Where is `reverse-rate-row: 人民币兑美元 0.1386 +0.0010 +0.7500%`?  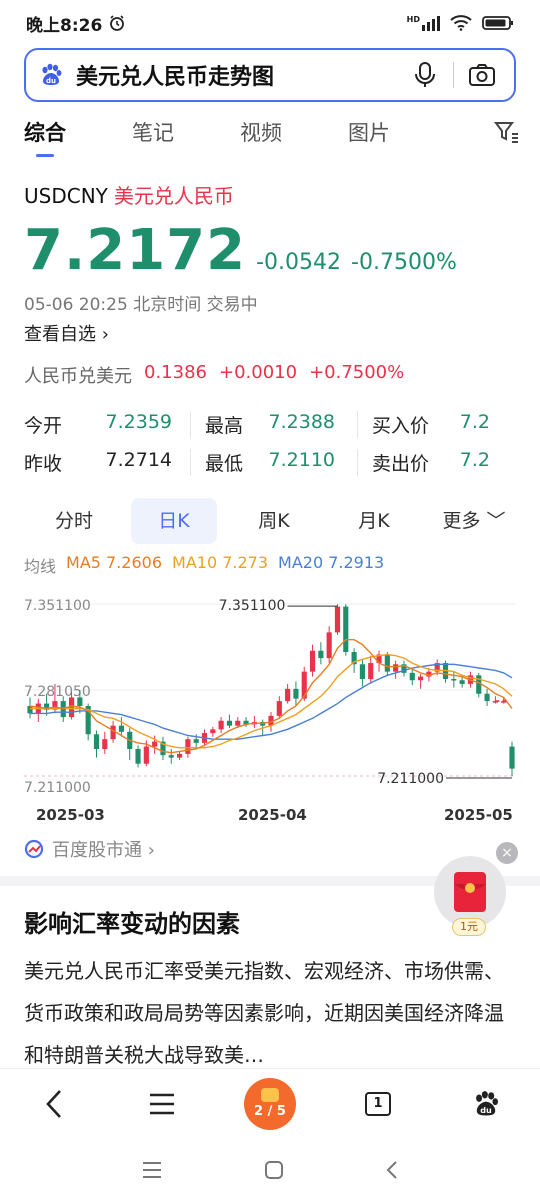
reverse-rate-row: 人民币兑美元 0.1386 +0.0010 +0.7500% is located at coordinates (214, 375).